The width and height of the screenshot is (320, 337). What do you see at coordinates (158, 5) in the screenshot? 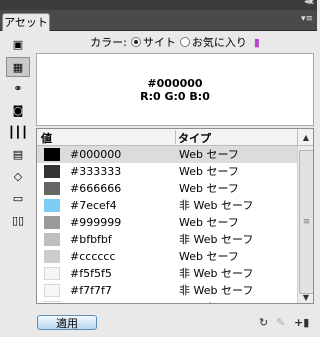
I see `panel-titlebar: ◂◂ ✕` at bounding box center [158, 5].